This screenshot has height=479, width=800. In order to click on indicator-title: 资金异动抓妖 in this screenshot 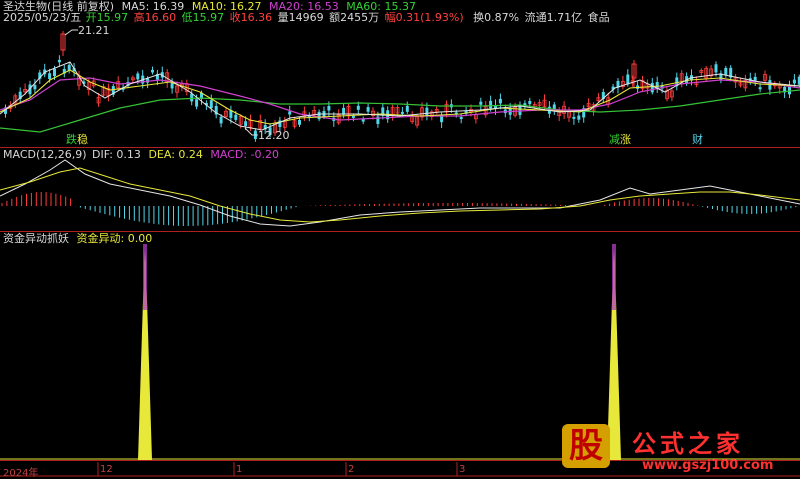, I will do `click(36, 238)`.